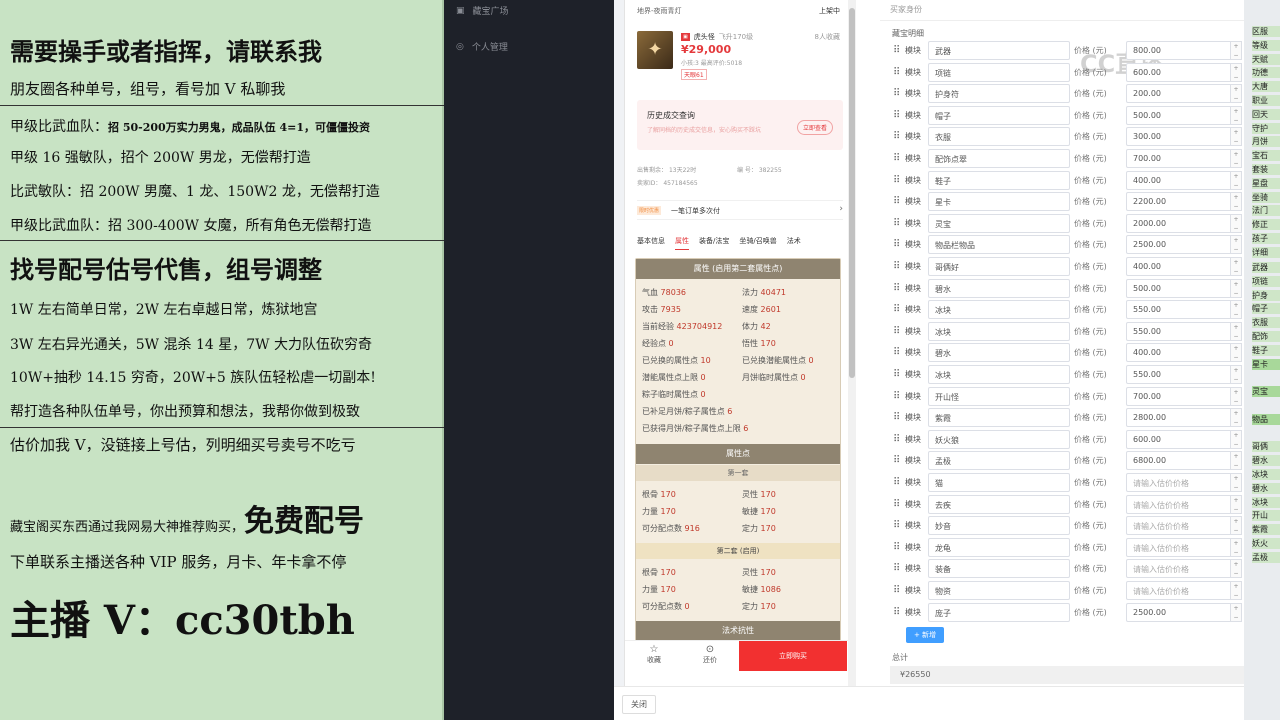 The height and width of the screenshot is (720, 1280). What do you see at coordinates (654, 654) in the screenshot?
I see `favorite-button: ☆ 收藏` at bounding box center [654, 654].